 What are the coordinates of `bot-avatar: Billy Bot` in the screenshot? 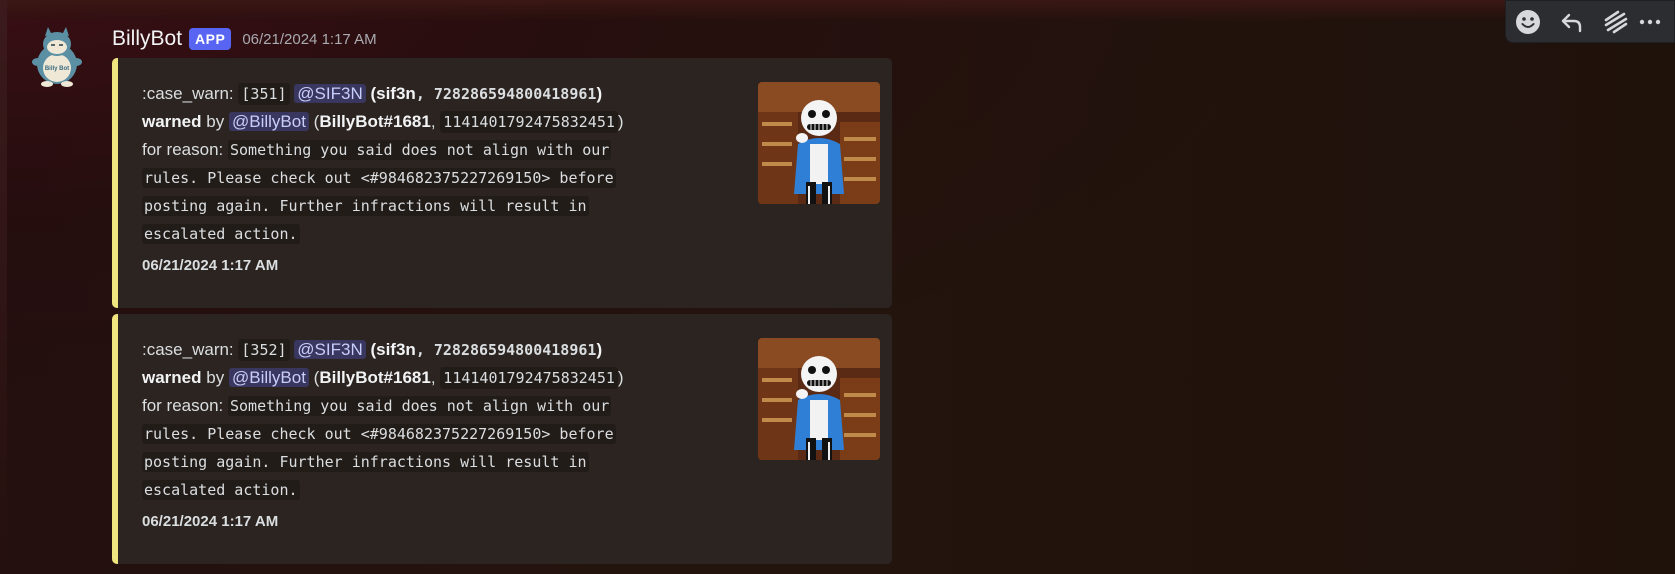 It's located at (57, 56).